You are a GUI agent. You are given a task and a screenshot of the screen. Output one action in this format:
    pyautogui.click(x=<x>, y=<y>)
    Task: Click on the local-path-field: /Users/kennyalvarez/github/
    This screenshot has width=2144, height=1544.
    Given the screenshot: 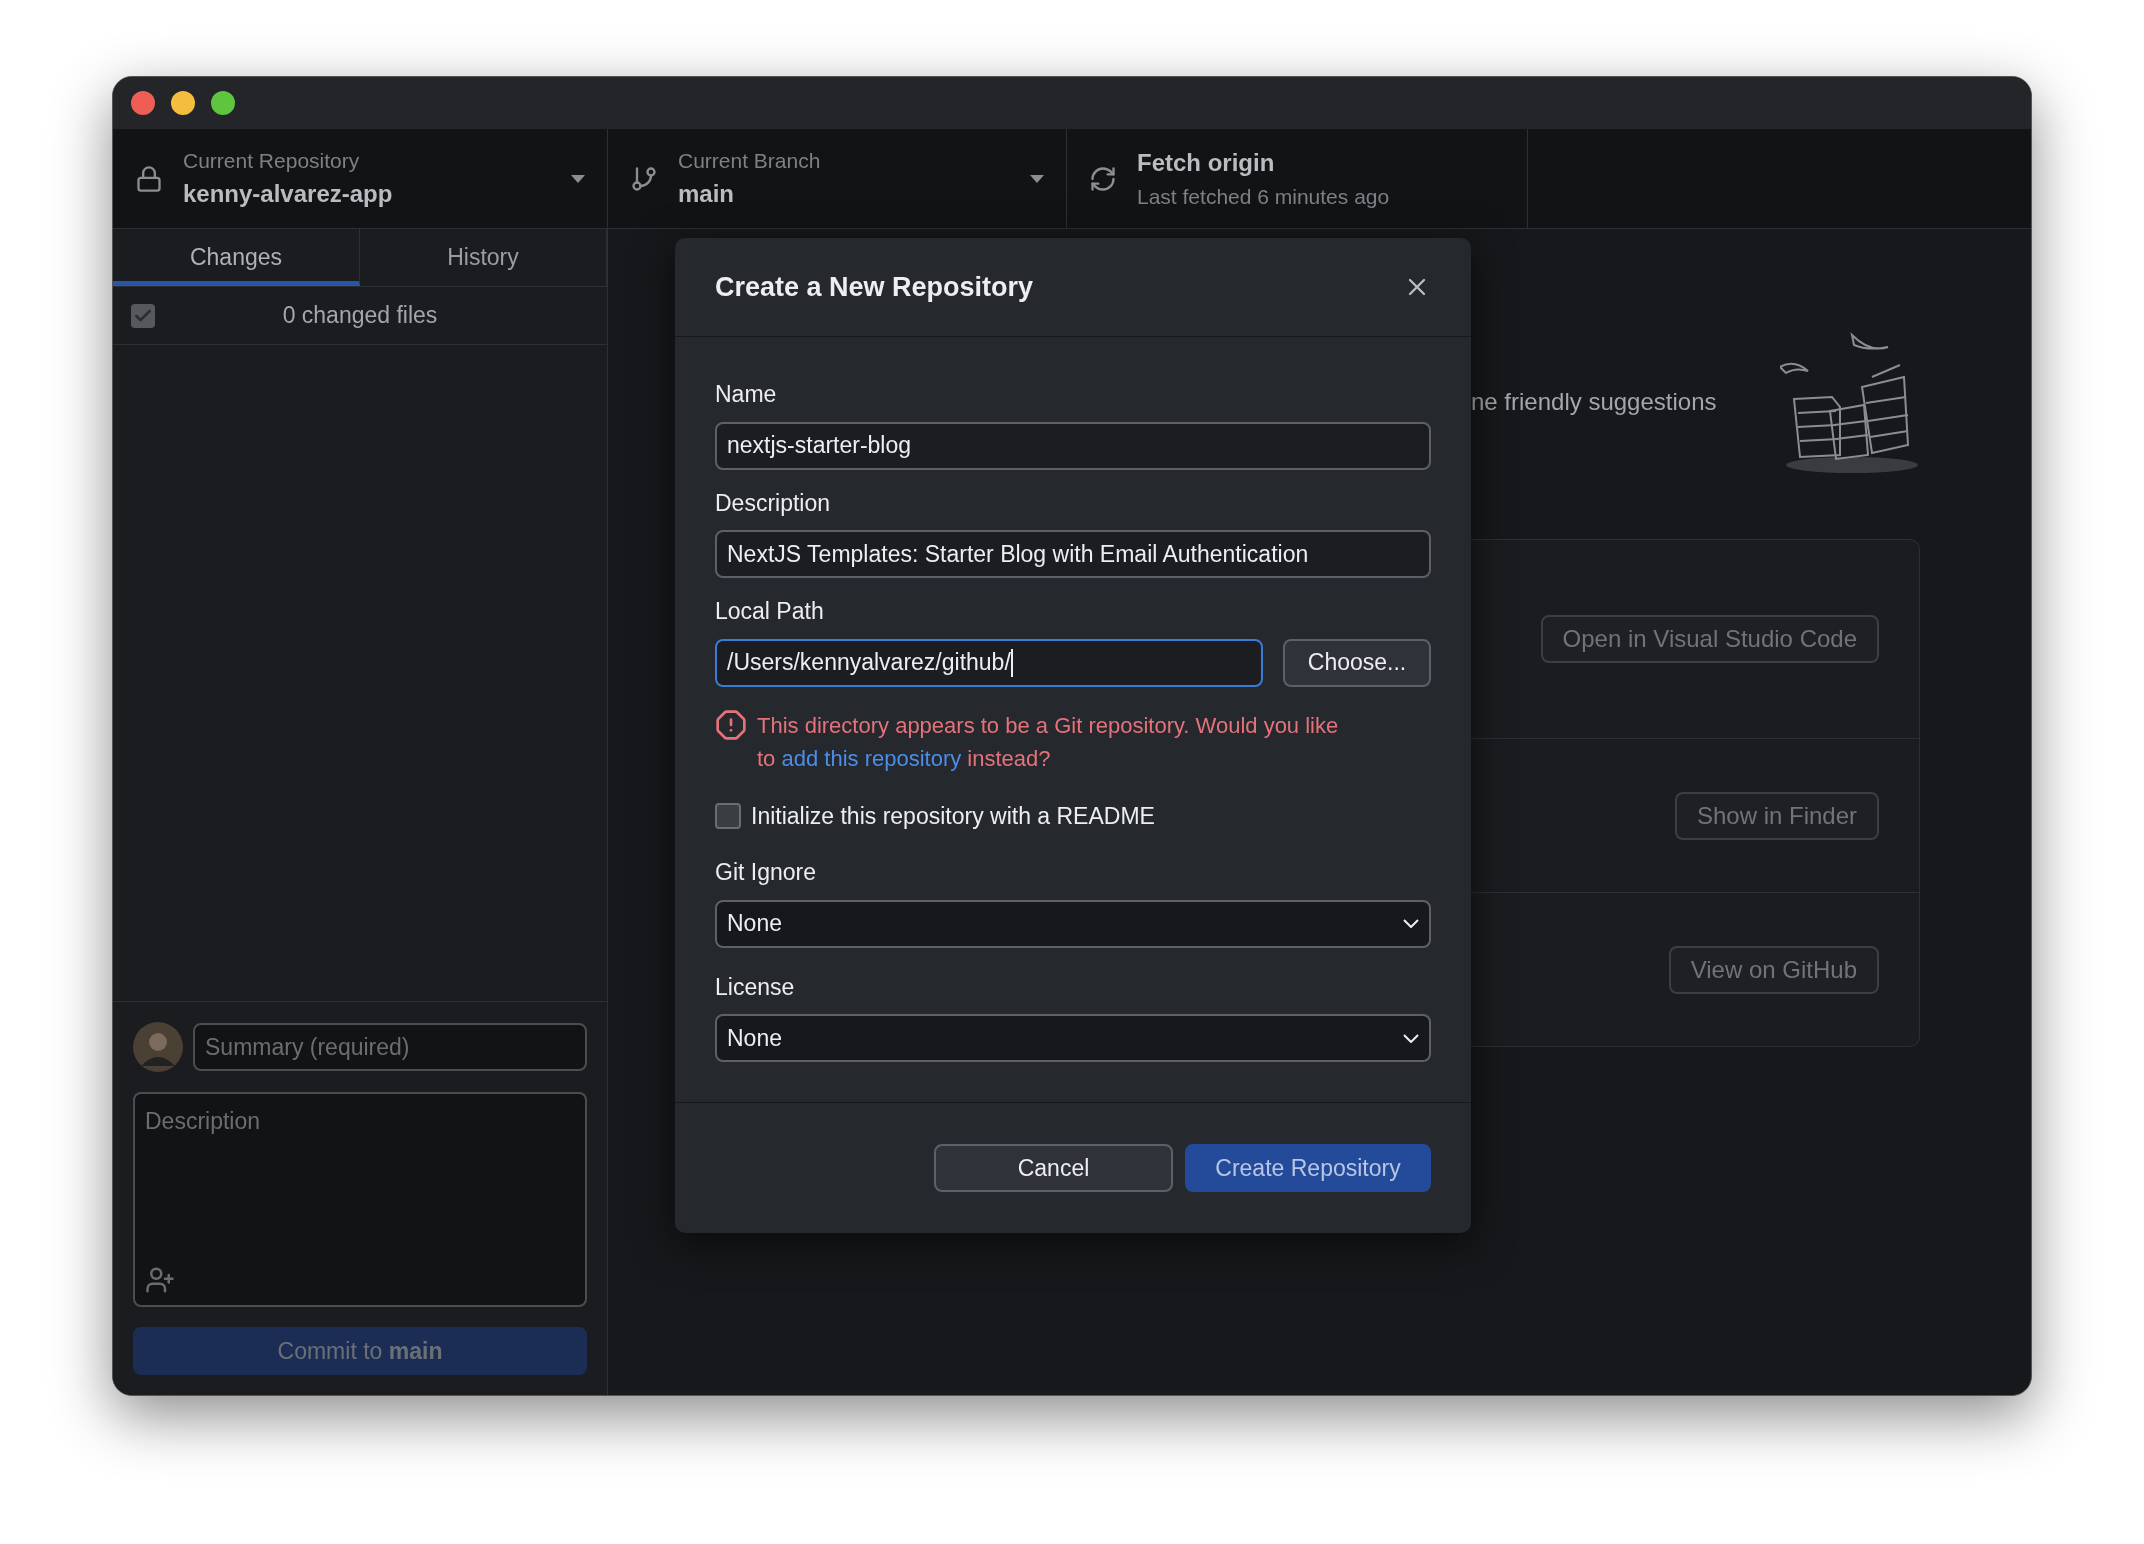 What is the action you would take?
    pyautogui.click(x=989, y=662)
    